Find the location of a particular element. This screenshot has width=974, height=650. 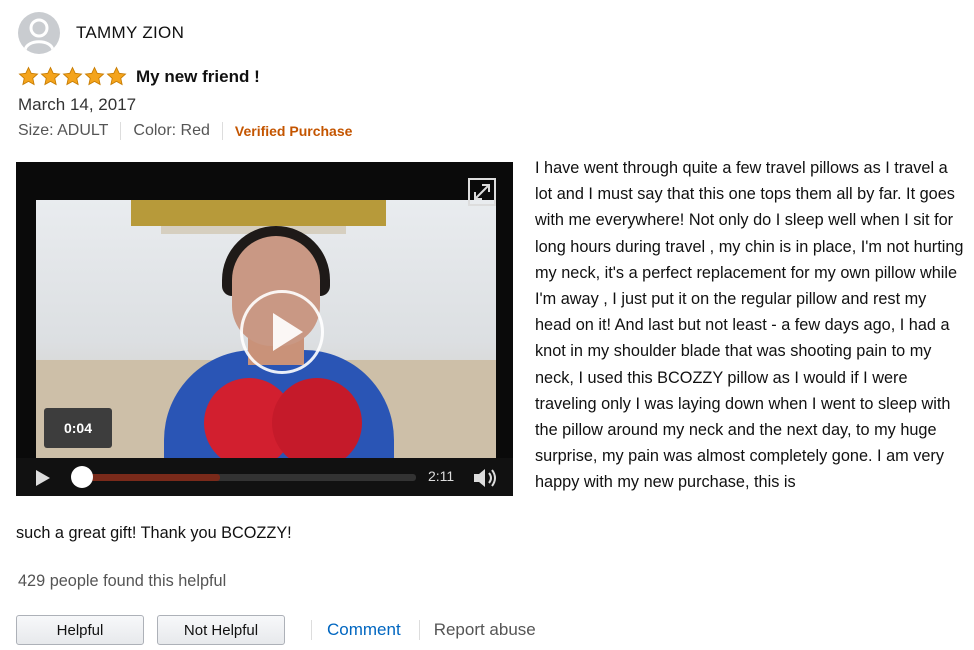

fullscreen-button is located at coordinates (482, 192).